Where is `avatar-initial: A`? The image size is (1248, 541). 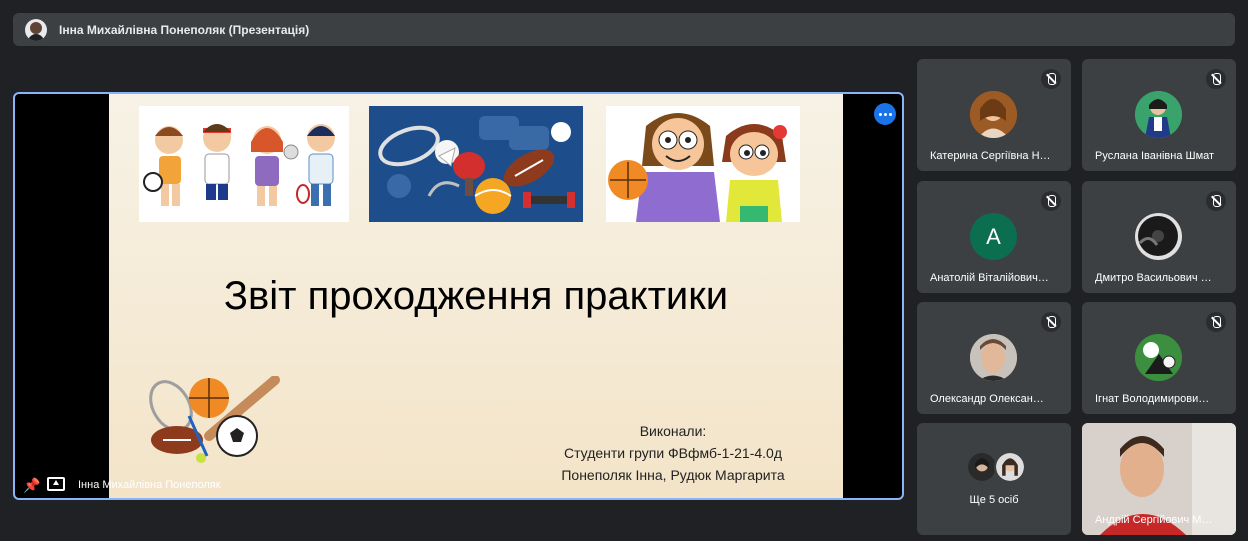
avatar-initial: A is located at coordinates (993, 236).